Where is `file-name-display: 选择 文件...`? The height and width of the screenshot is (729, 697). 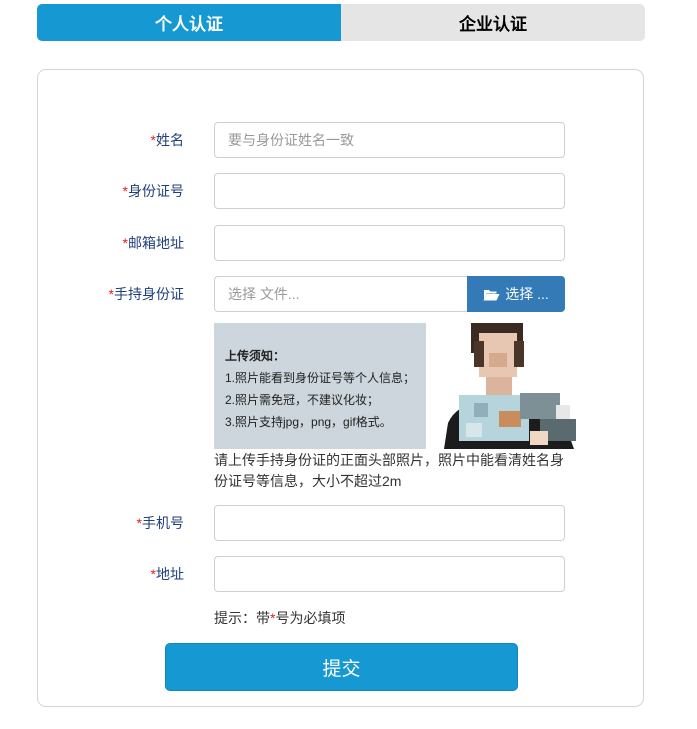
file-name-display: 选择 文件... is located at coordinates (340, 294).